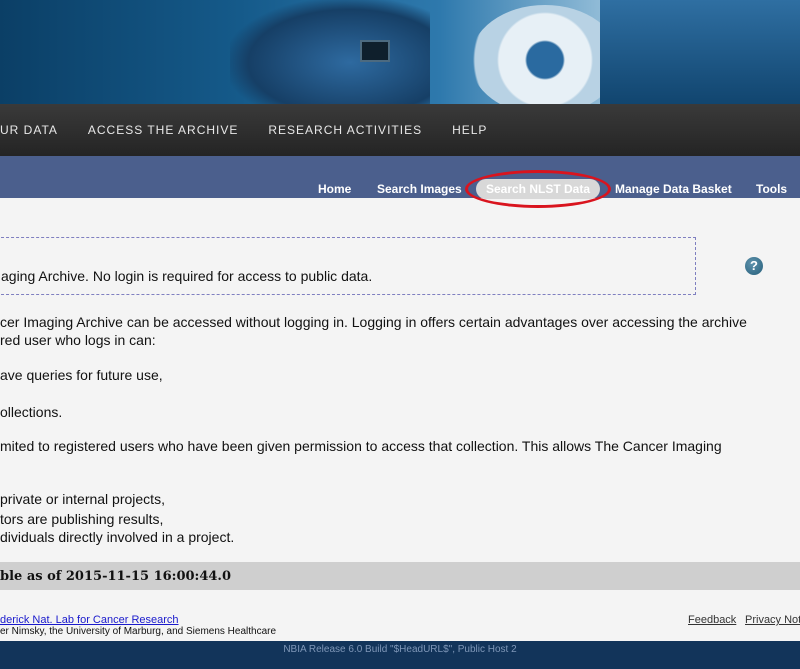 This screenshot has width=800, height=669. I want to click on content-line: tors are publishing results,, so click(82, 519).